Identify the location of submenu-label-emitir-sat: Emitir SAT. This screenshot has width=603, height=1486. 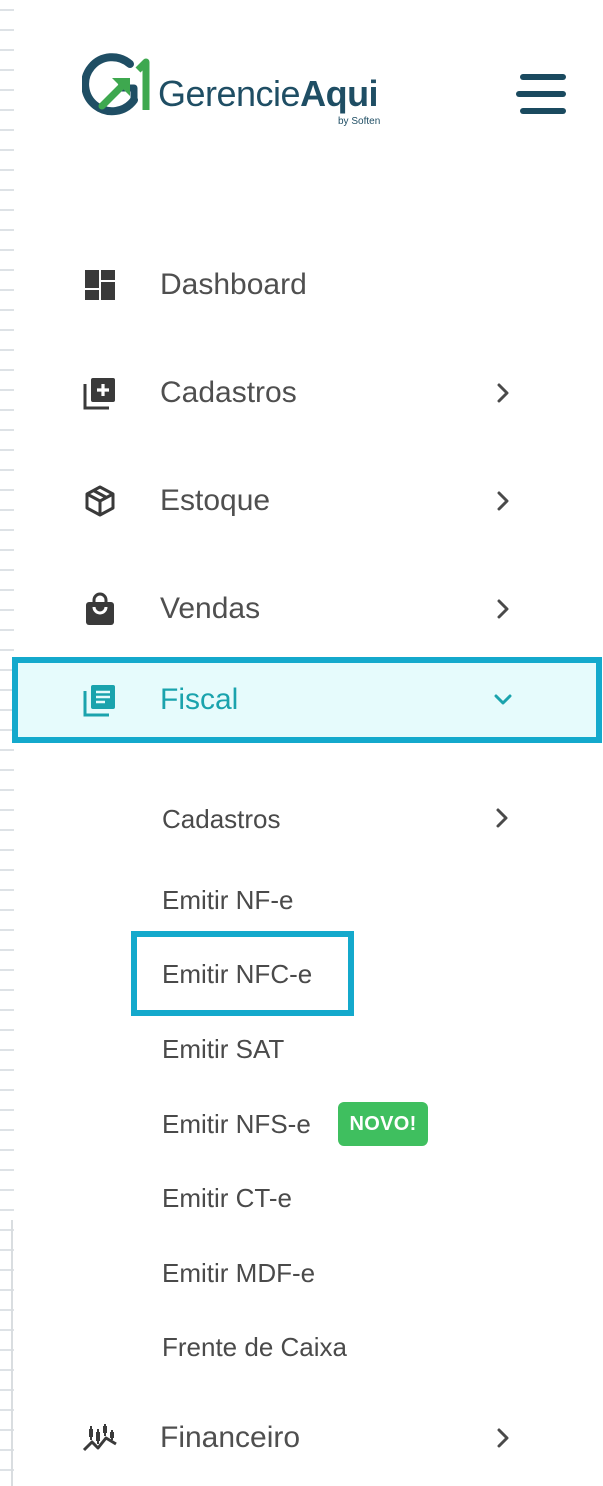
(223, 1049).